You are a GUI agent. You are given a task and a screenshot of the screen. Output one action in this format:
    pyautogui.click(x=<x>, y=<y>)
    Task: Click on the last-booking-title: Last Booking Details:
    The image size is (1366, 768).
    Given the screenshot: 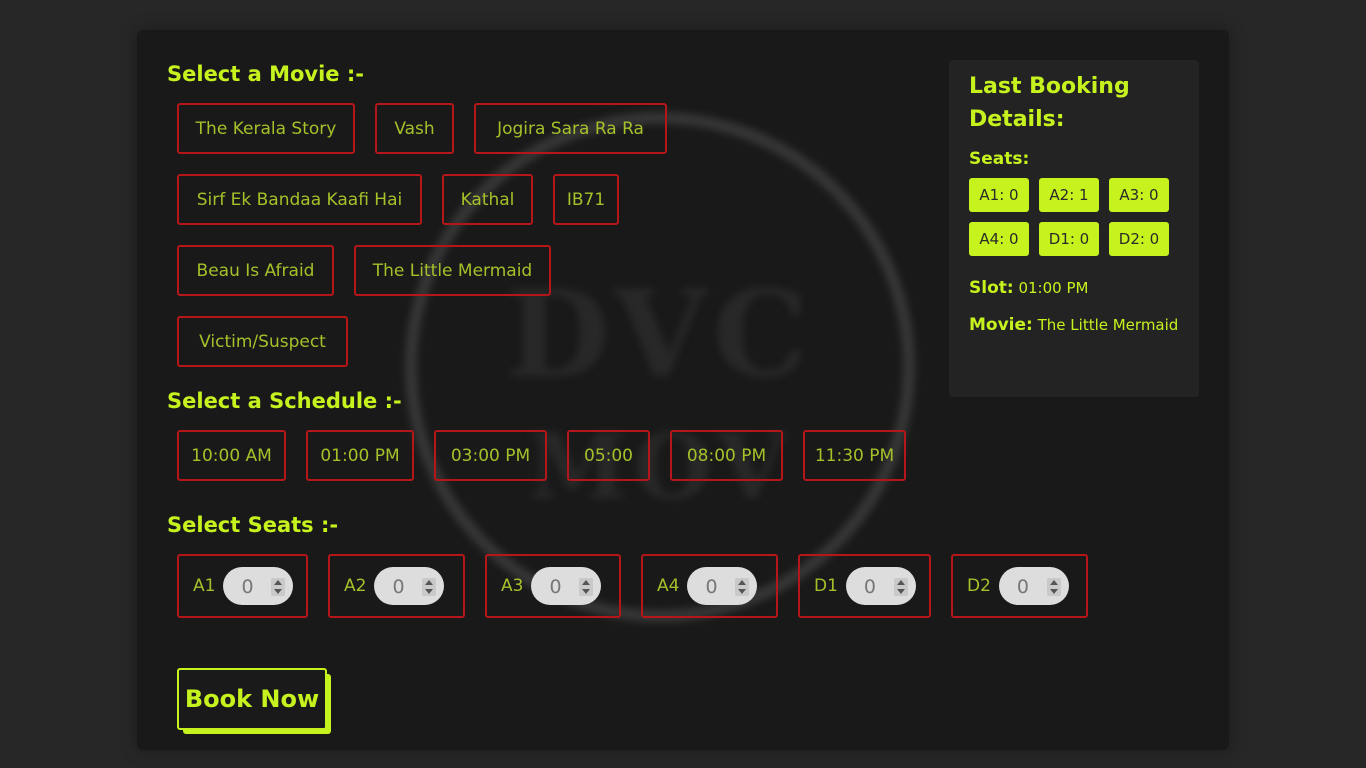 What is the action you would take?
    pyautogui.click(x=1049, y=103)
    